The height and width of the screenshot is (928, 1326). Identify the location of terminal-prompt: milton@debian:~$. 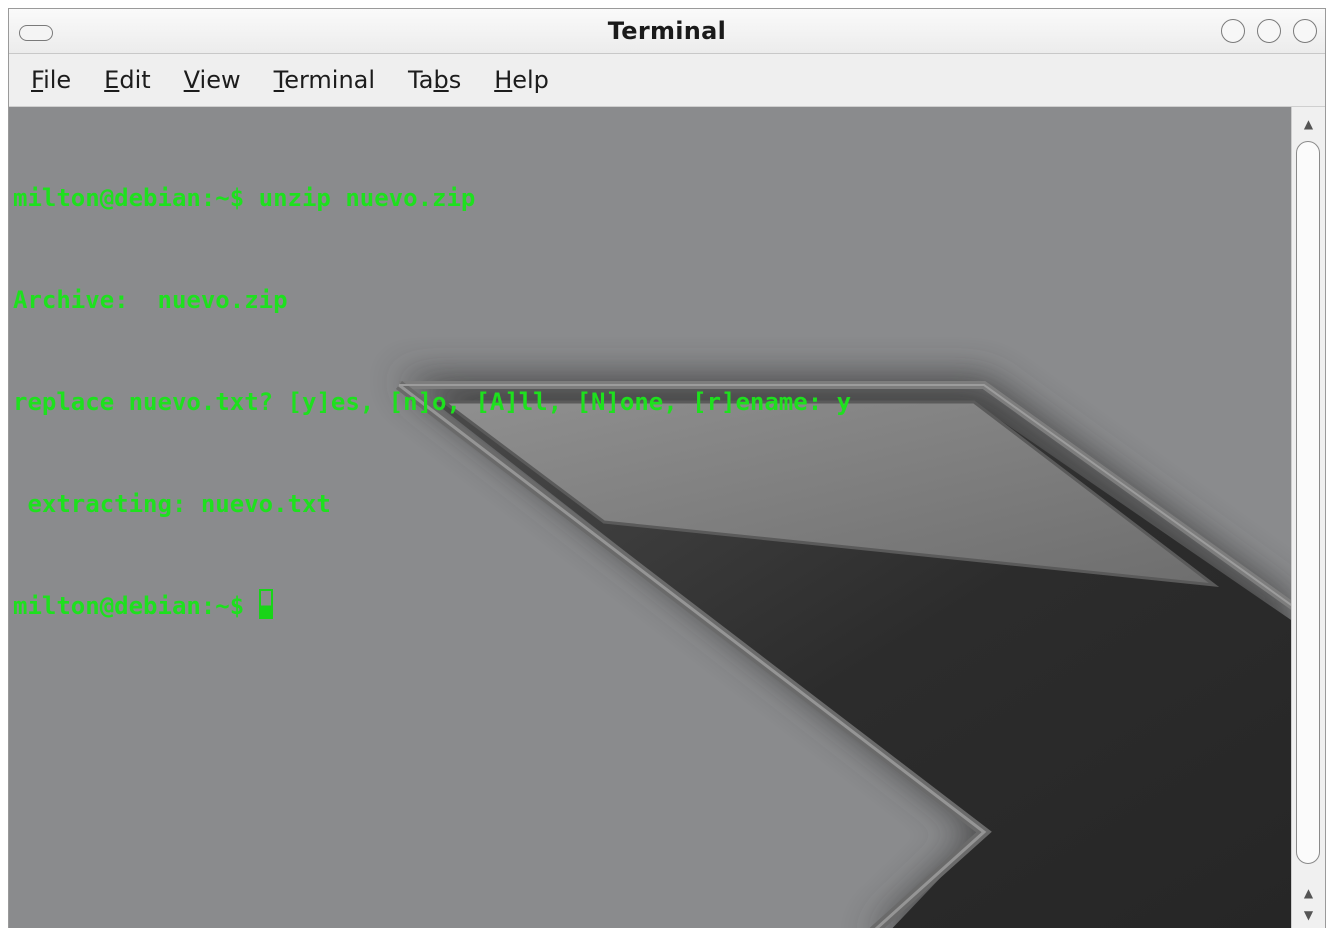
(136, 606).